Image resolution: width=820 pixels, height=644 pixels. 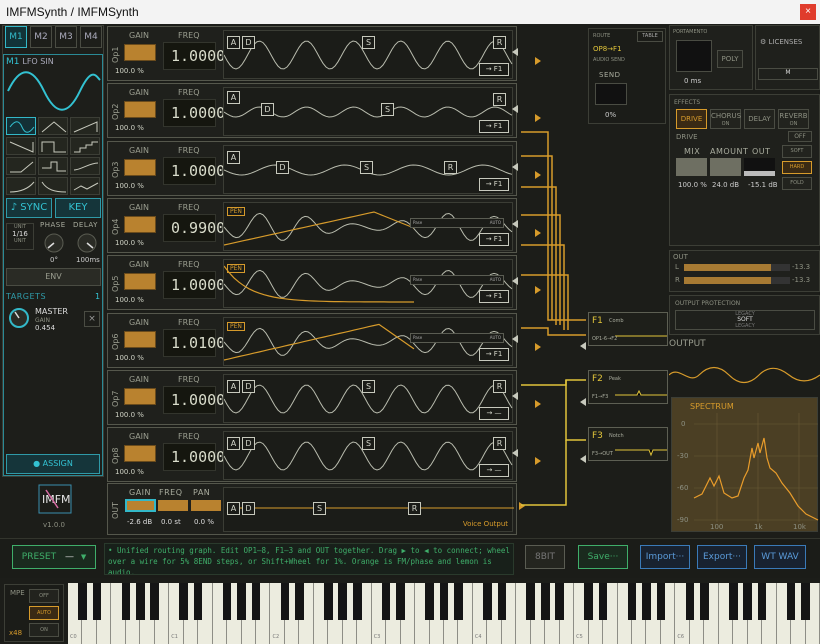 What do you see at coordinates (53, 126) in the screenshot?
I see `lfo-shape-triangle` at bounding box center [53, 126].